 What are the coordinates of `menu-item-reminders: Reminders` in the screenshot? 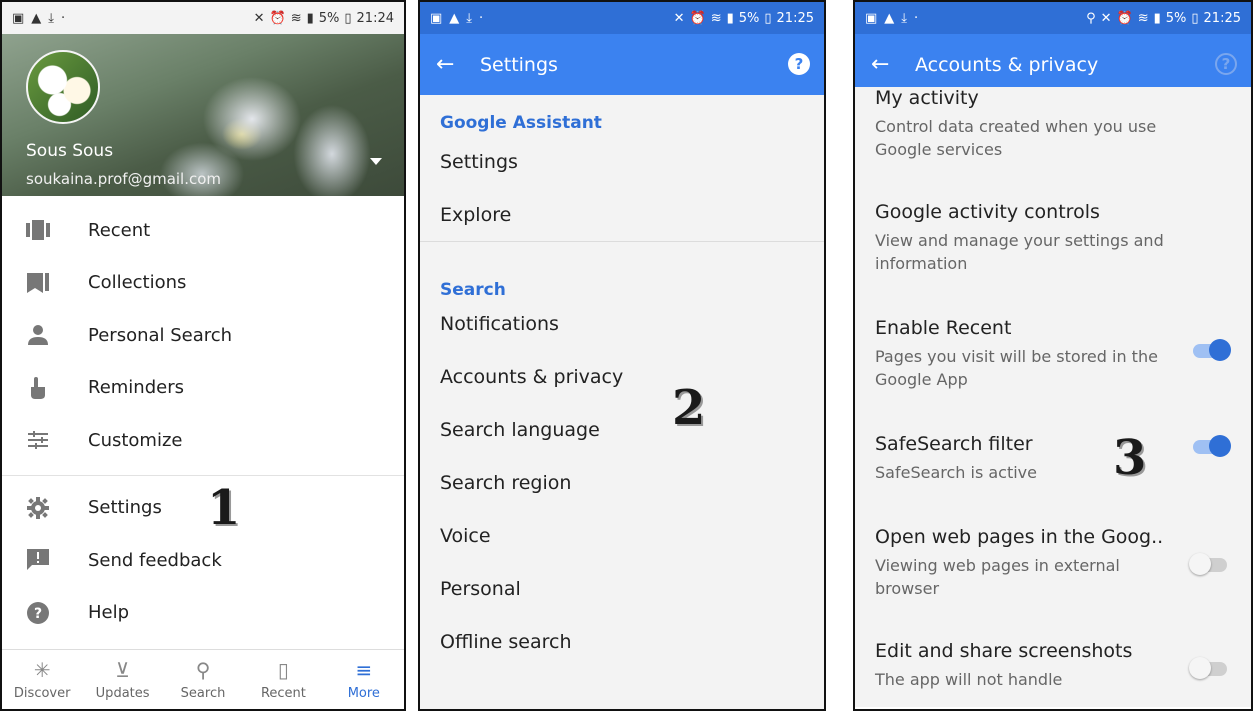 It's located at (203, 388).